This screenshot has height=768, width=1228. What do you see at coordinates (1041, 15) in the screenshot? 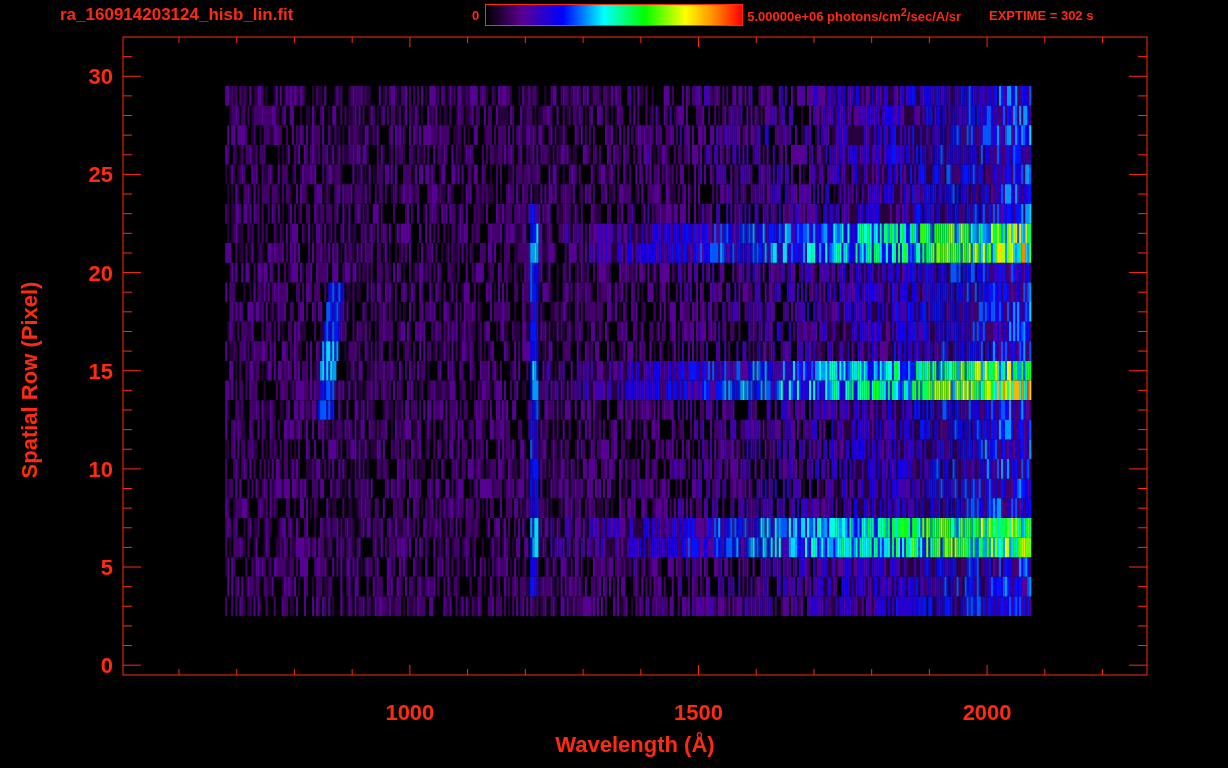
I see `exposure-time: EXPTIME = 302 s` at bounding box center [1041, 15].